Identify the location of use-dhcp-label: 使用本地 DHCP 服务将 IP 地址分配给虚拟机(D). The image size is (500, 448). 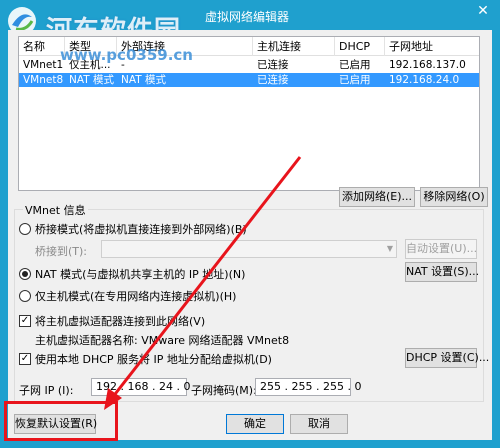
(153, 359).